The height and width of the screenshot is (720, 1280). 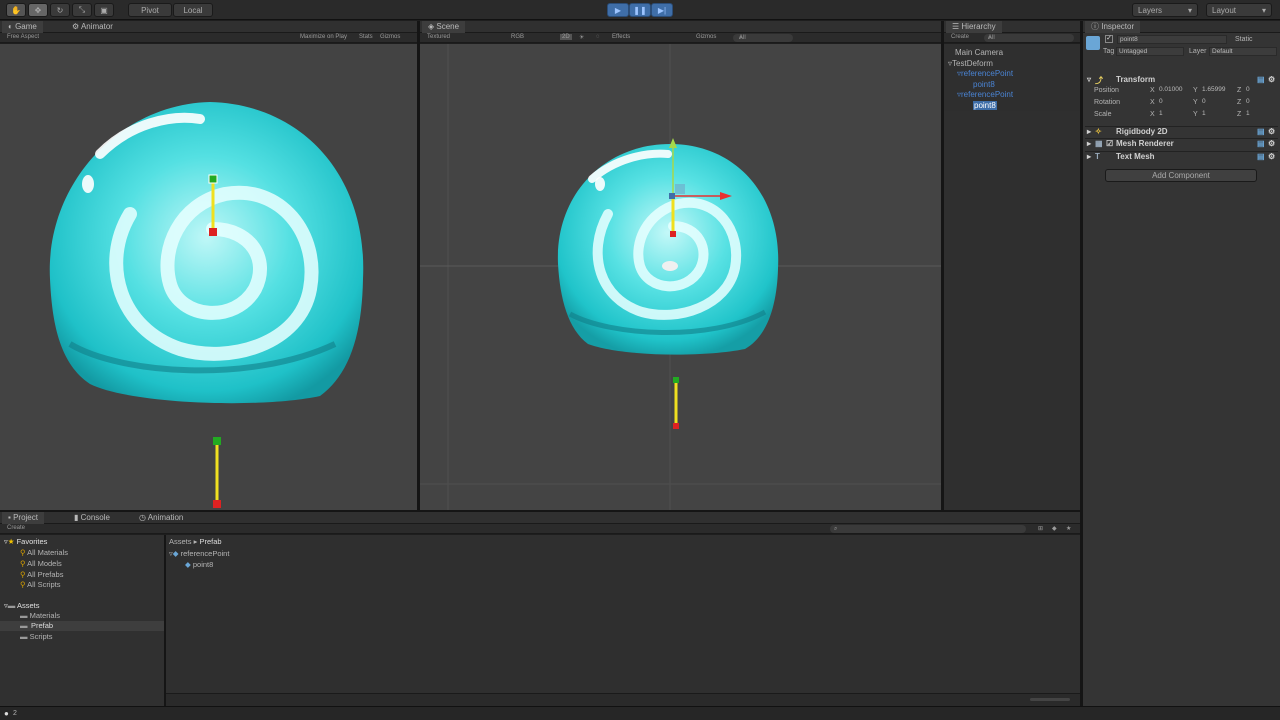 I want to click on pivot-toggle: Pivot, so click(x=150, y=10).